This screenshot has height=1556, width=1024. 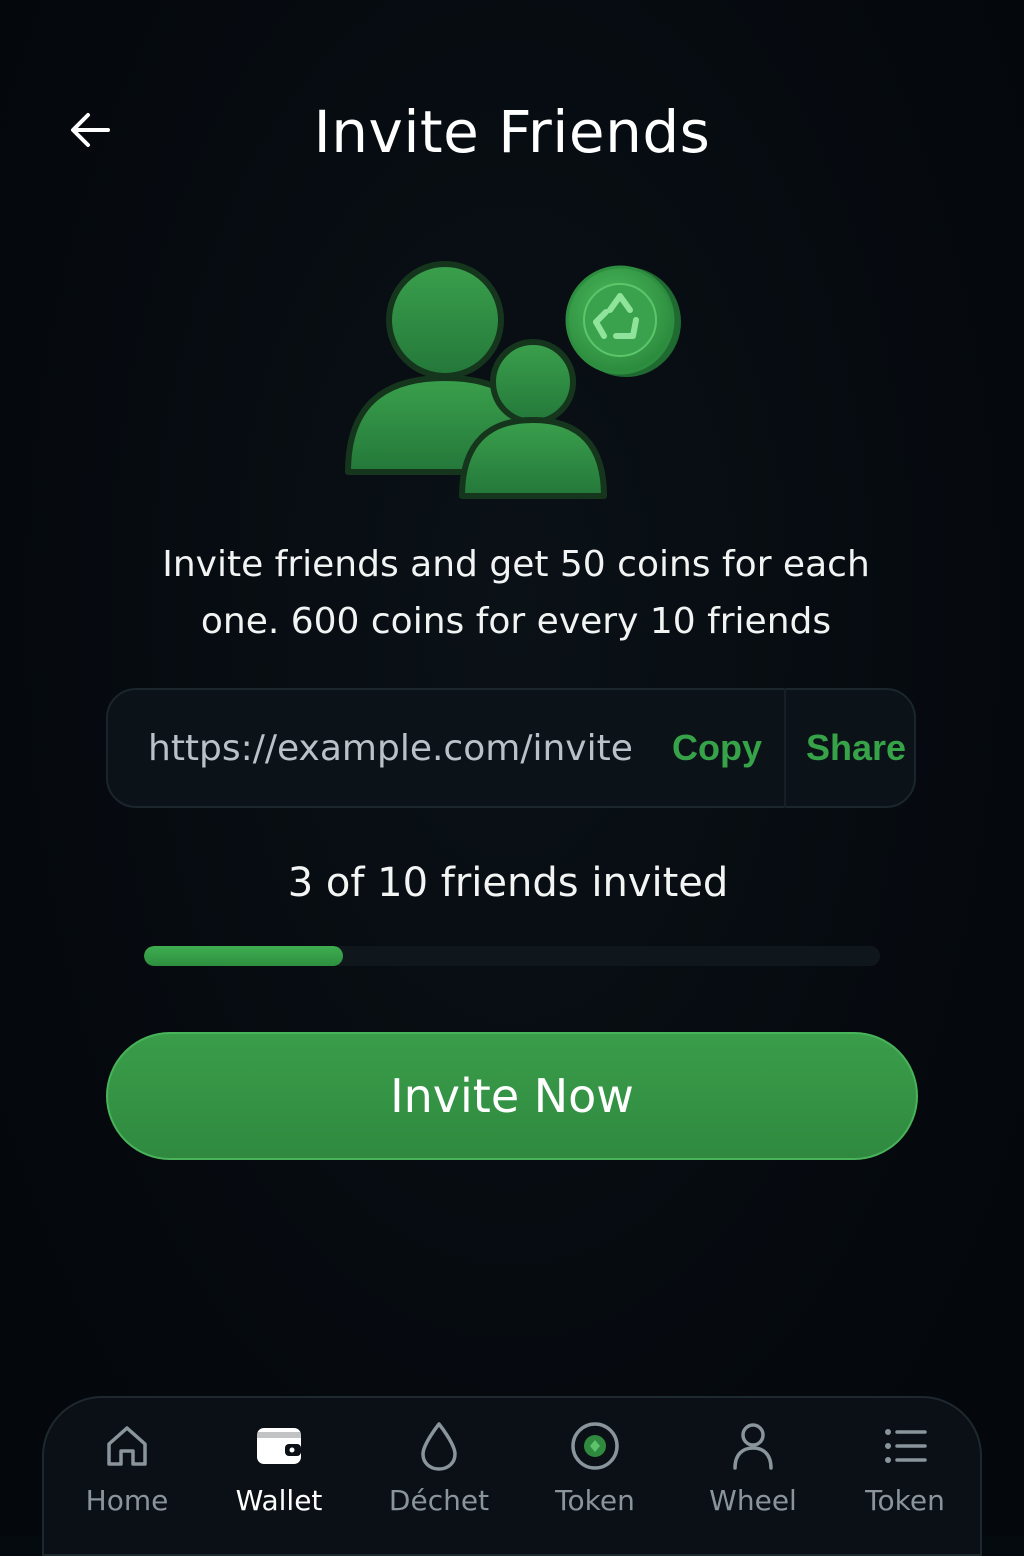 I want to click on coin-icon, so click(x=595, y=1446).